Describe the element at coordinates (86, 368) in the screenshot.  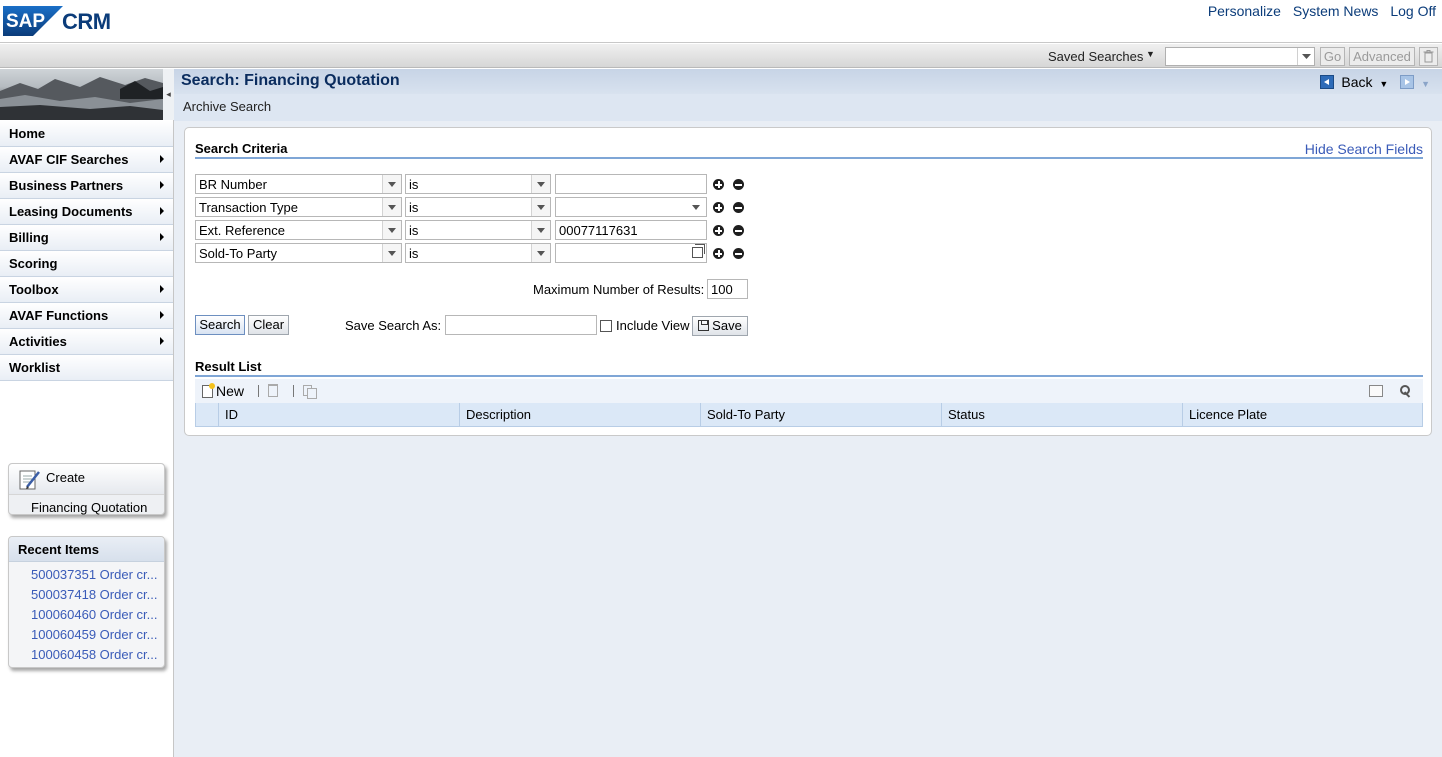
I see `nav-item-worklist: Worklist` at that location.